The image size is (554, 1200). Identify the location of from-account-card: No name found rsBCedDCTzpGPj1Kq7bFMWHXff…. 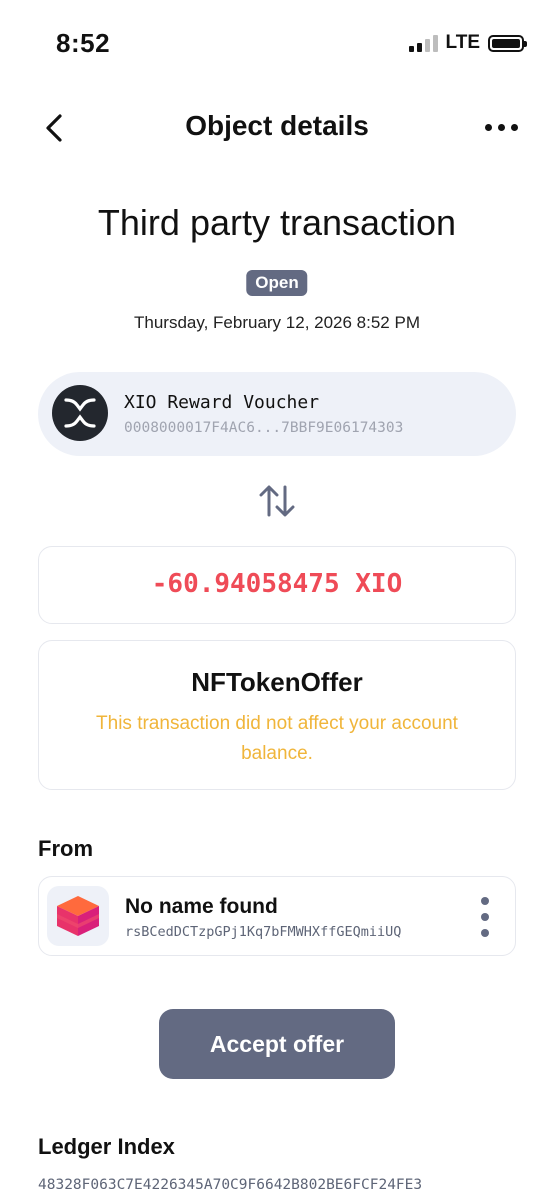
(277, 916).